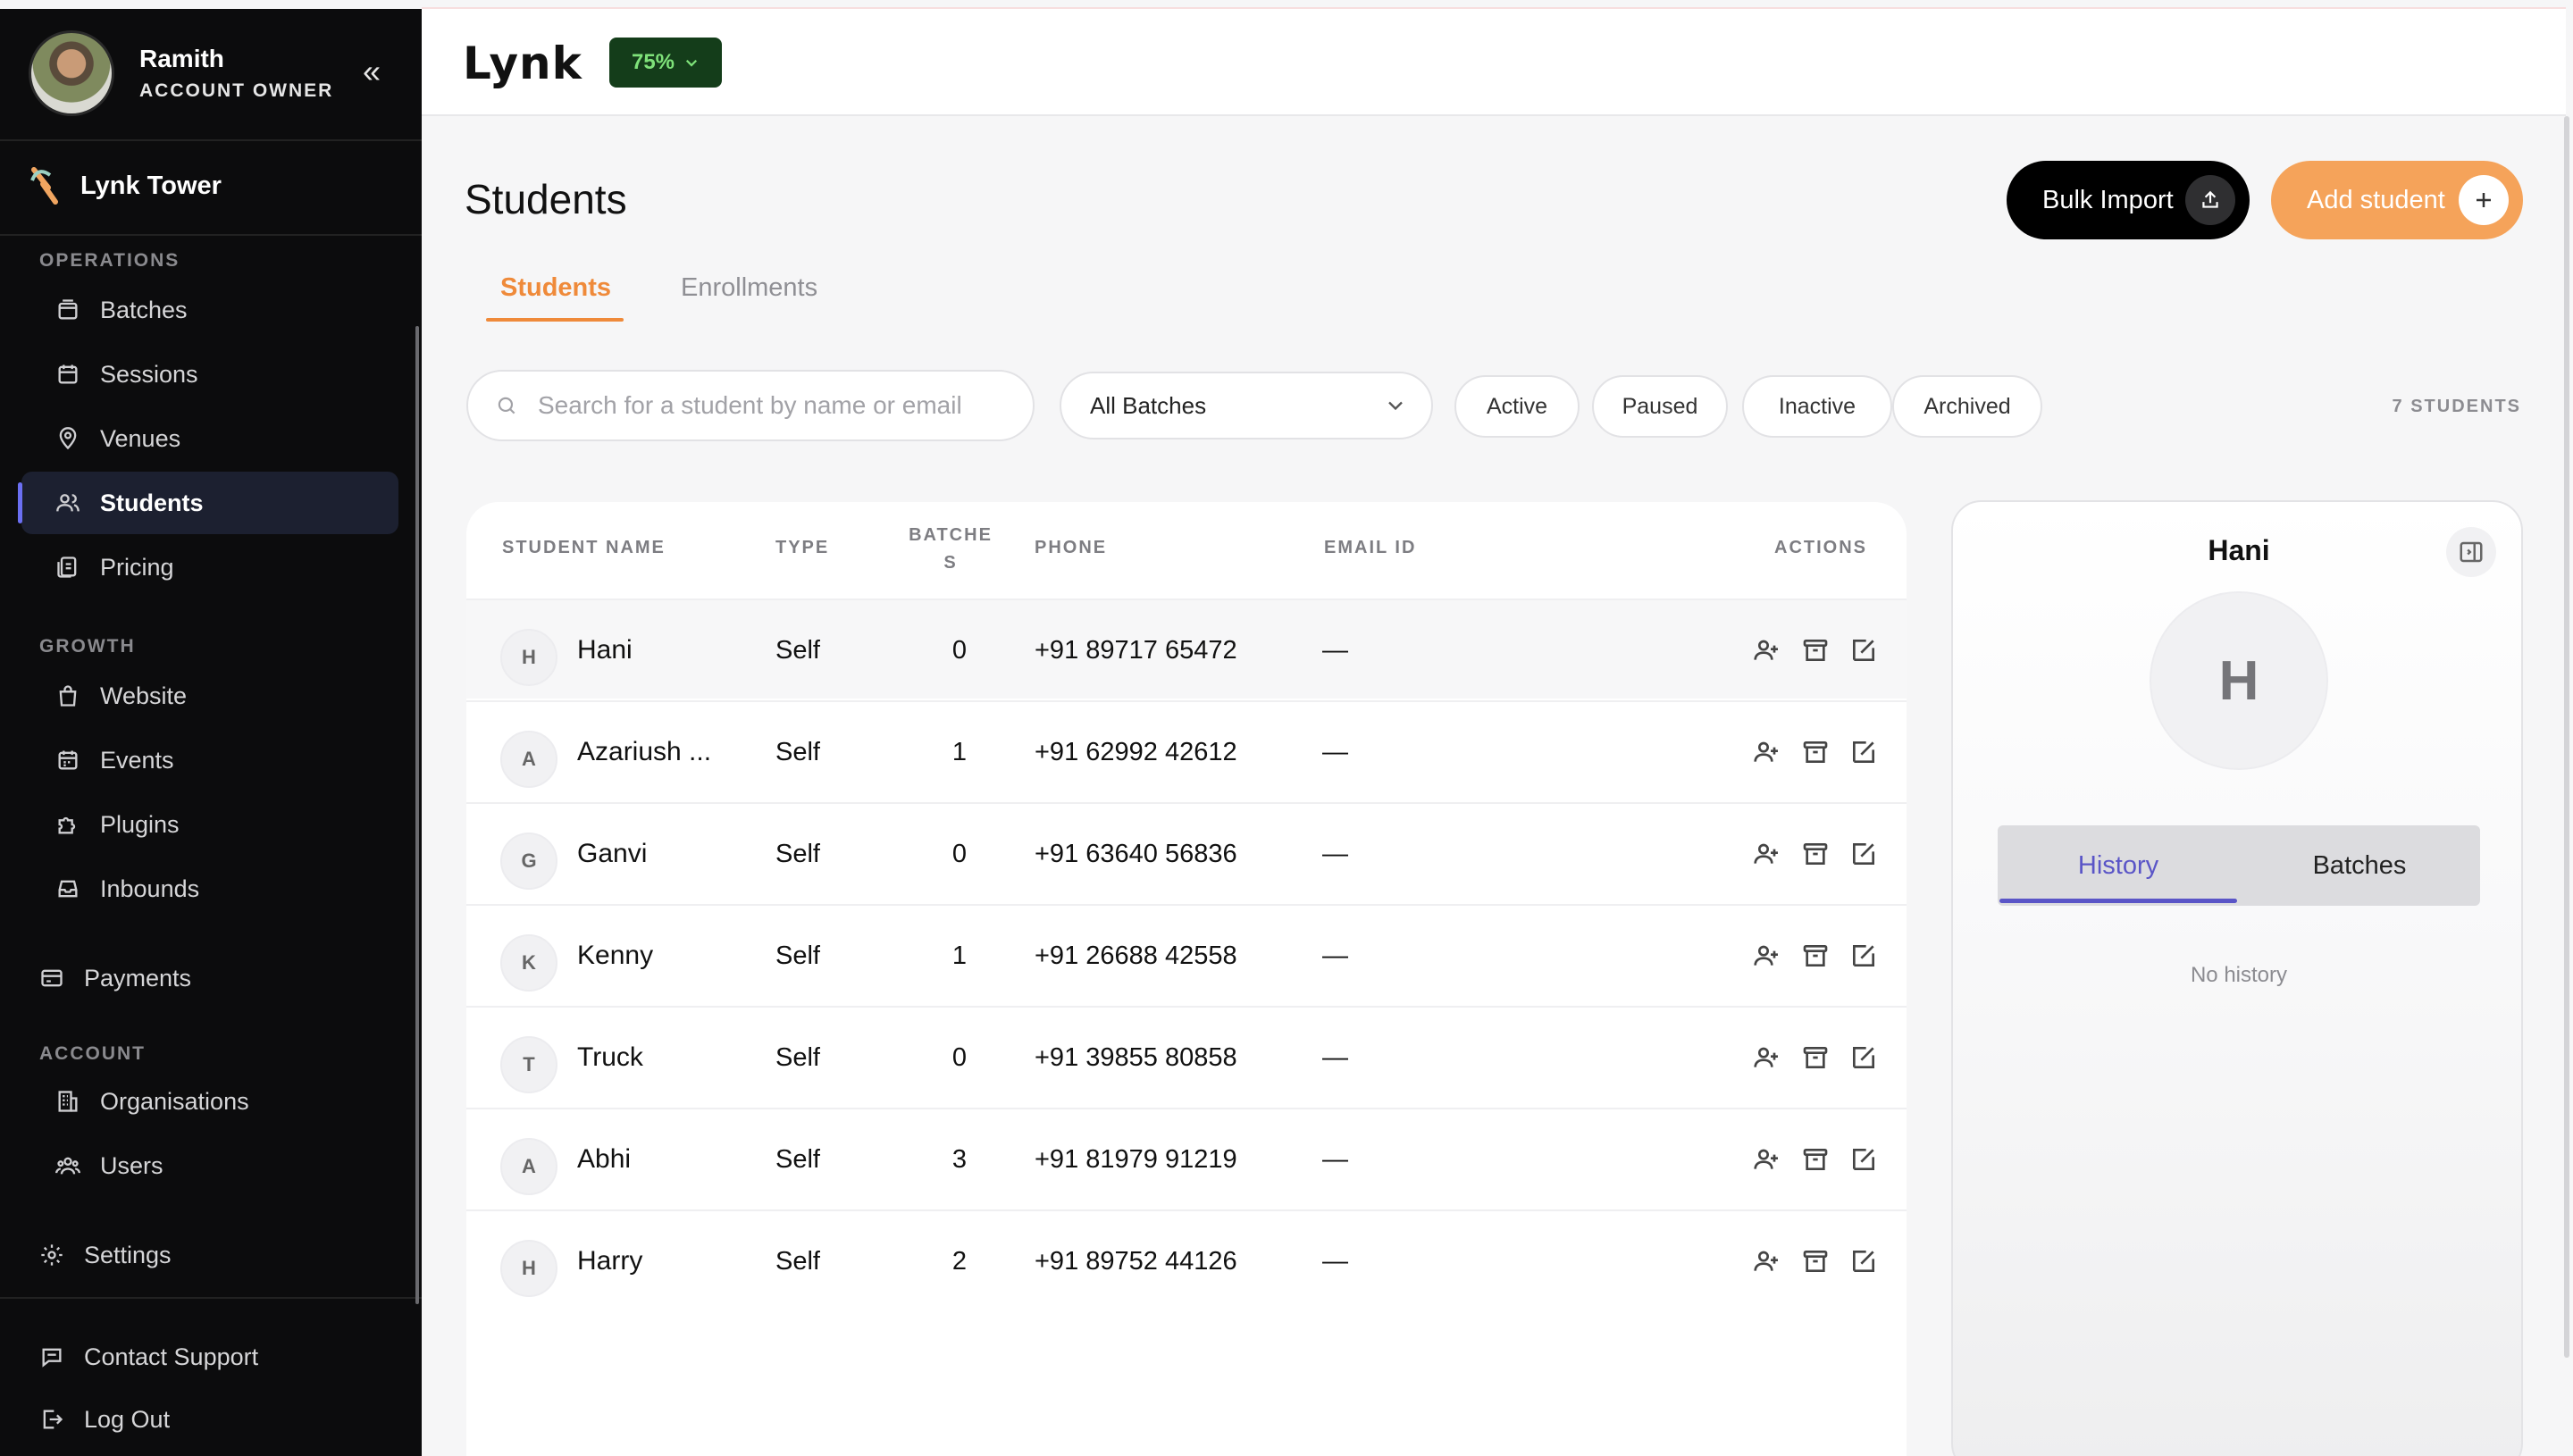  What do you see at coordinates (209, 1419) in the screenshot?
I see `logout-button: Log Out` at bounding box center [209, 1419].